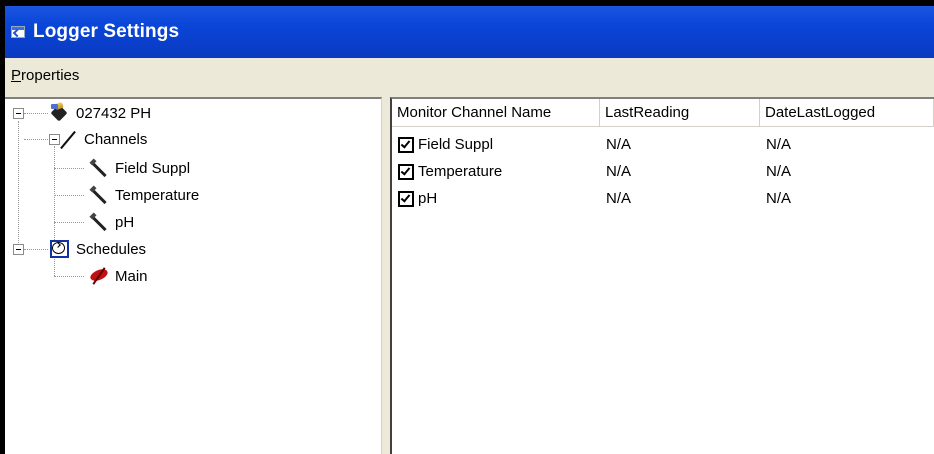 This screenshot has width=934, height=454. Describe the element at coordinates (157, 195) in the screenshot. I see `tree-node-channel-label: Temperature` at that location.